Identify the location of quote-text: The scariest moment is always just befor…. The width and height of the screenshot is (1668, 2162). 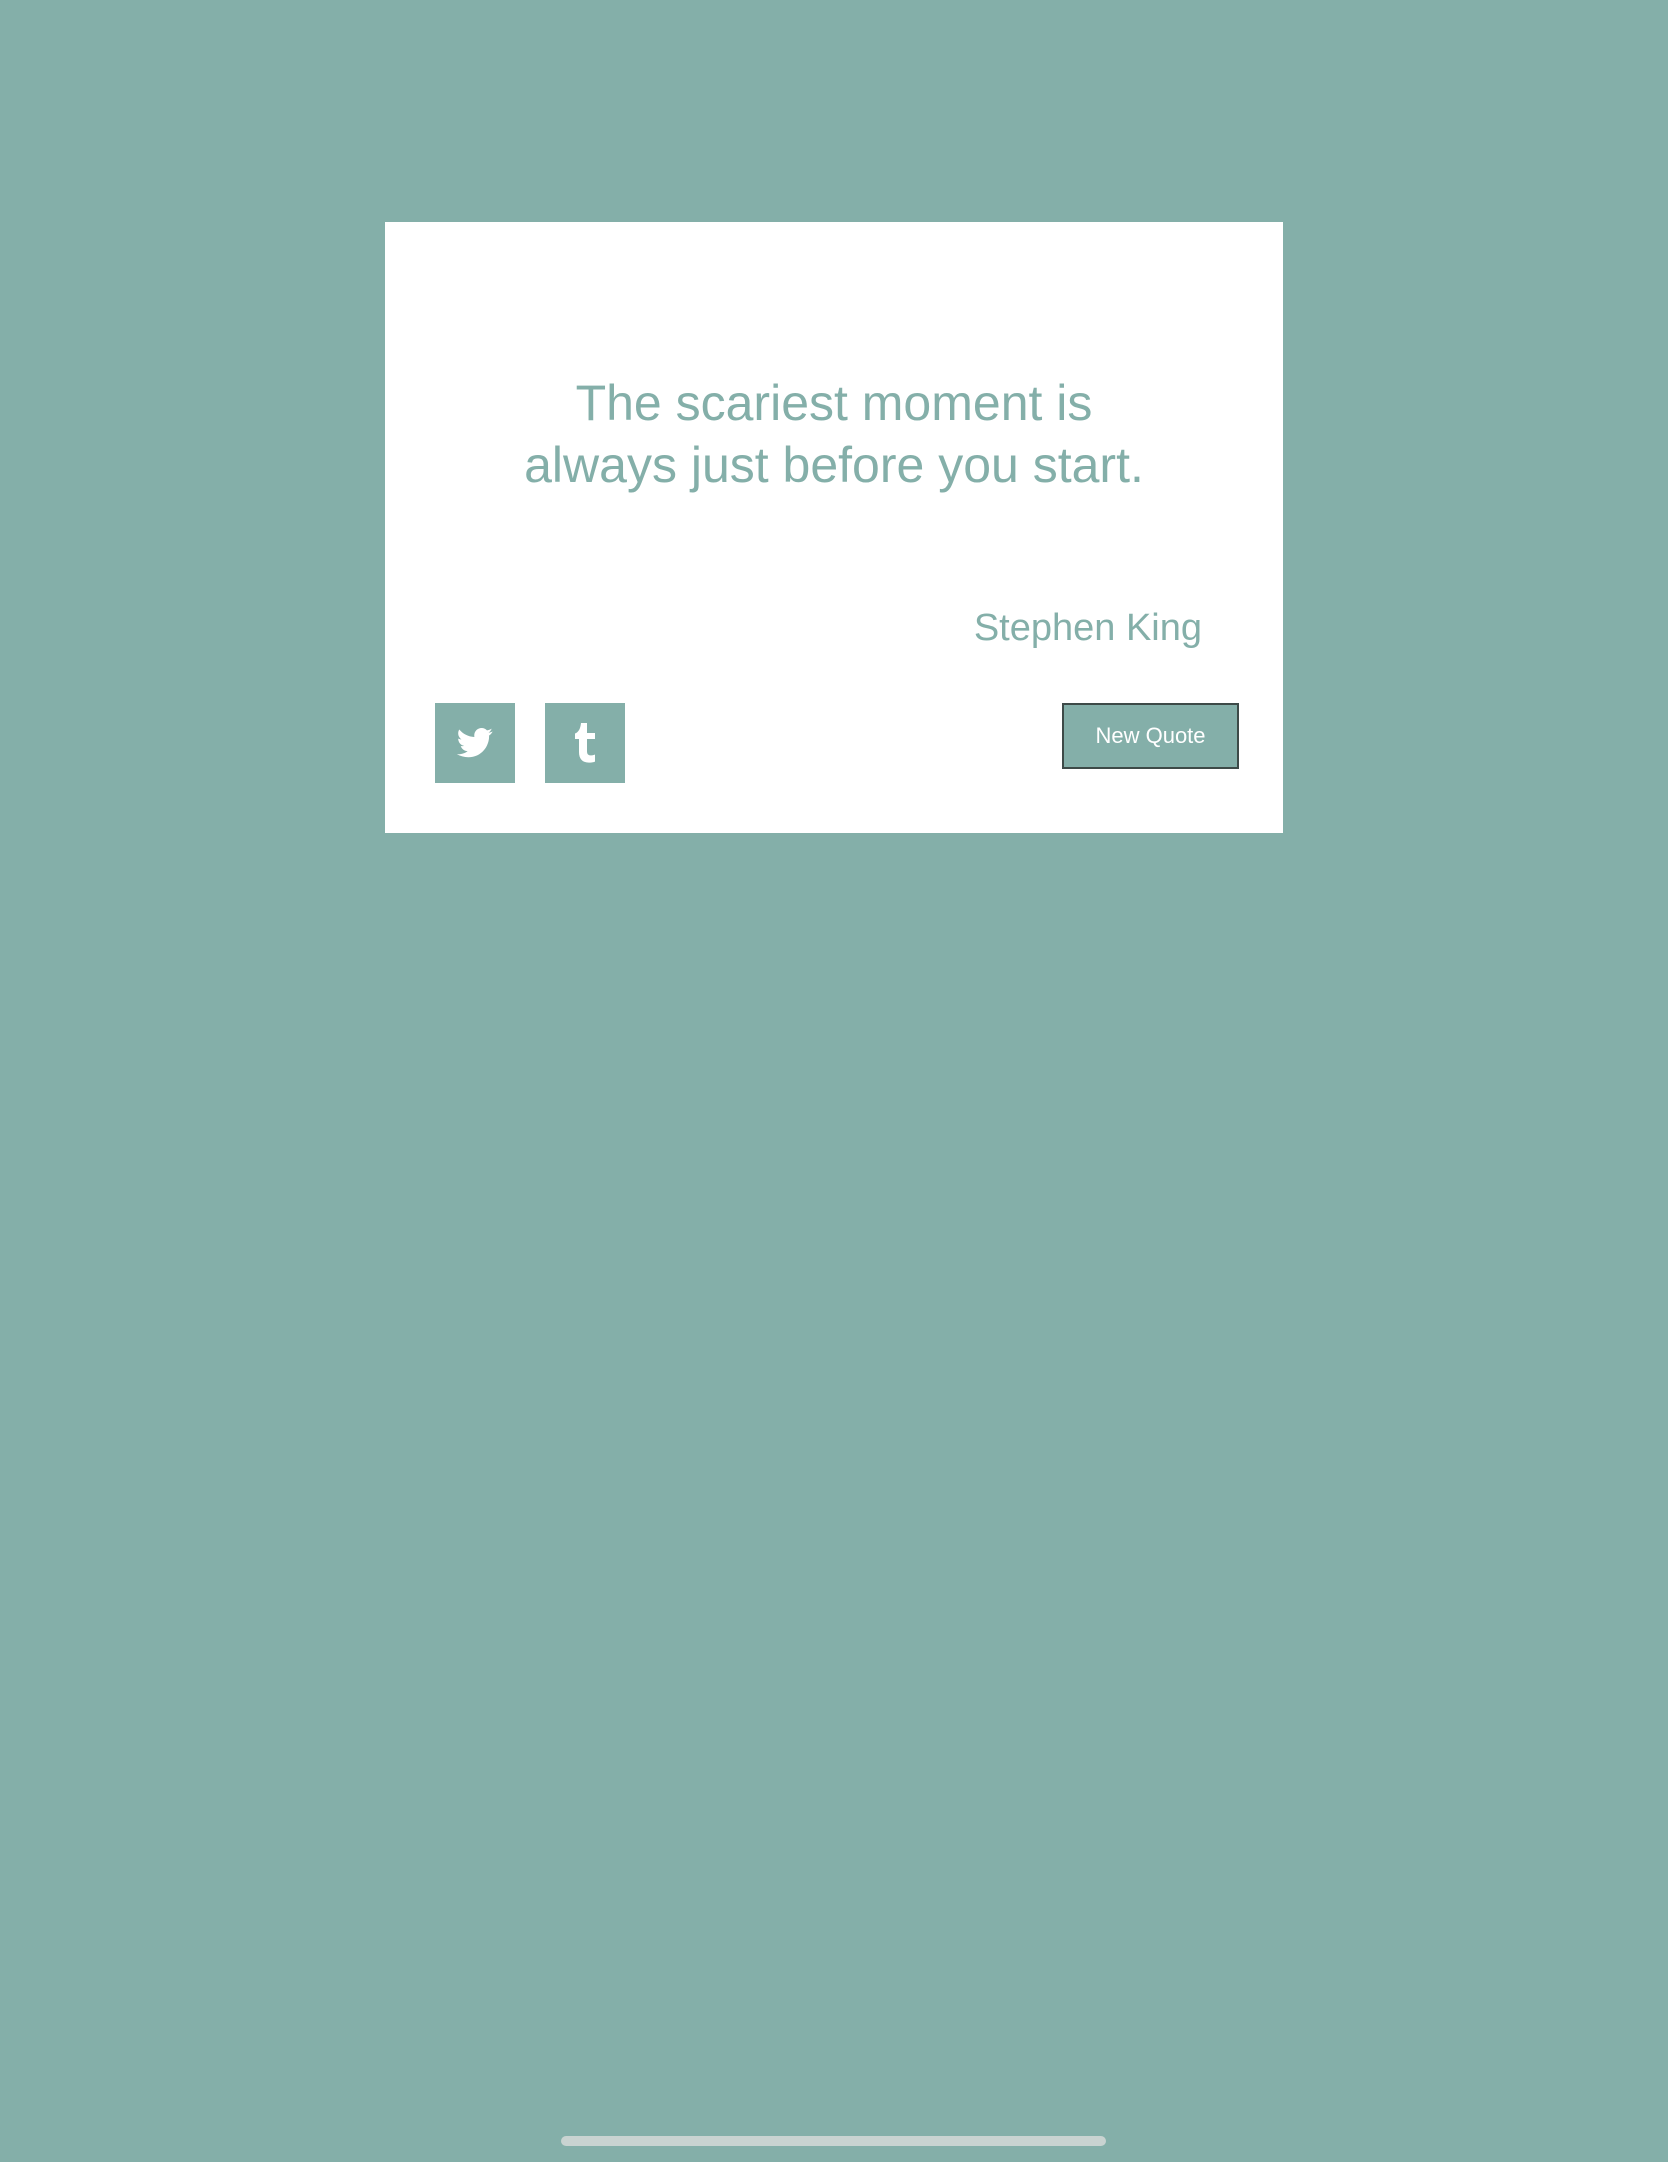
(834, 434).